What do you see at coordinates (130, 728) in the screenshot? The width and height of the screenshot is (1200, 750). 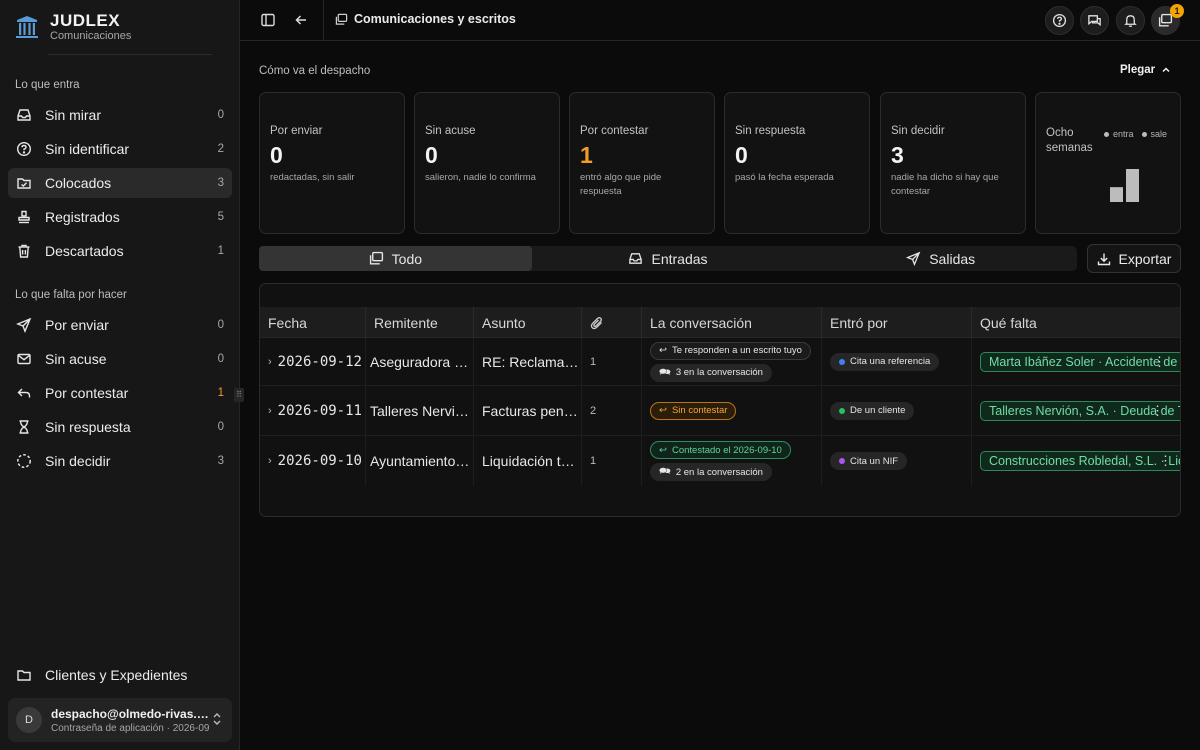 I see `account-subtitle: Contraseña de aplicación · 2026-09` at bounding box center [130, 728].